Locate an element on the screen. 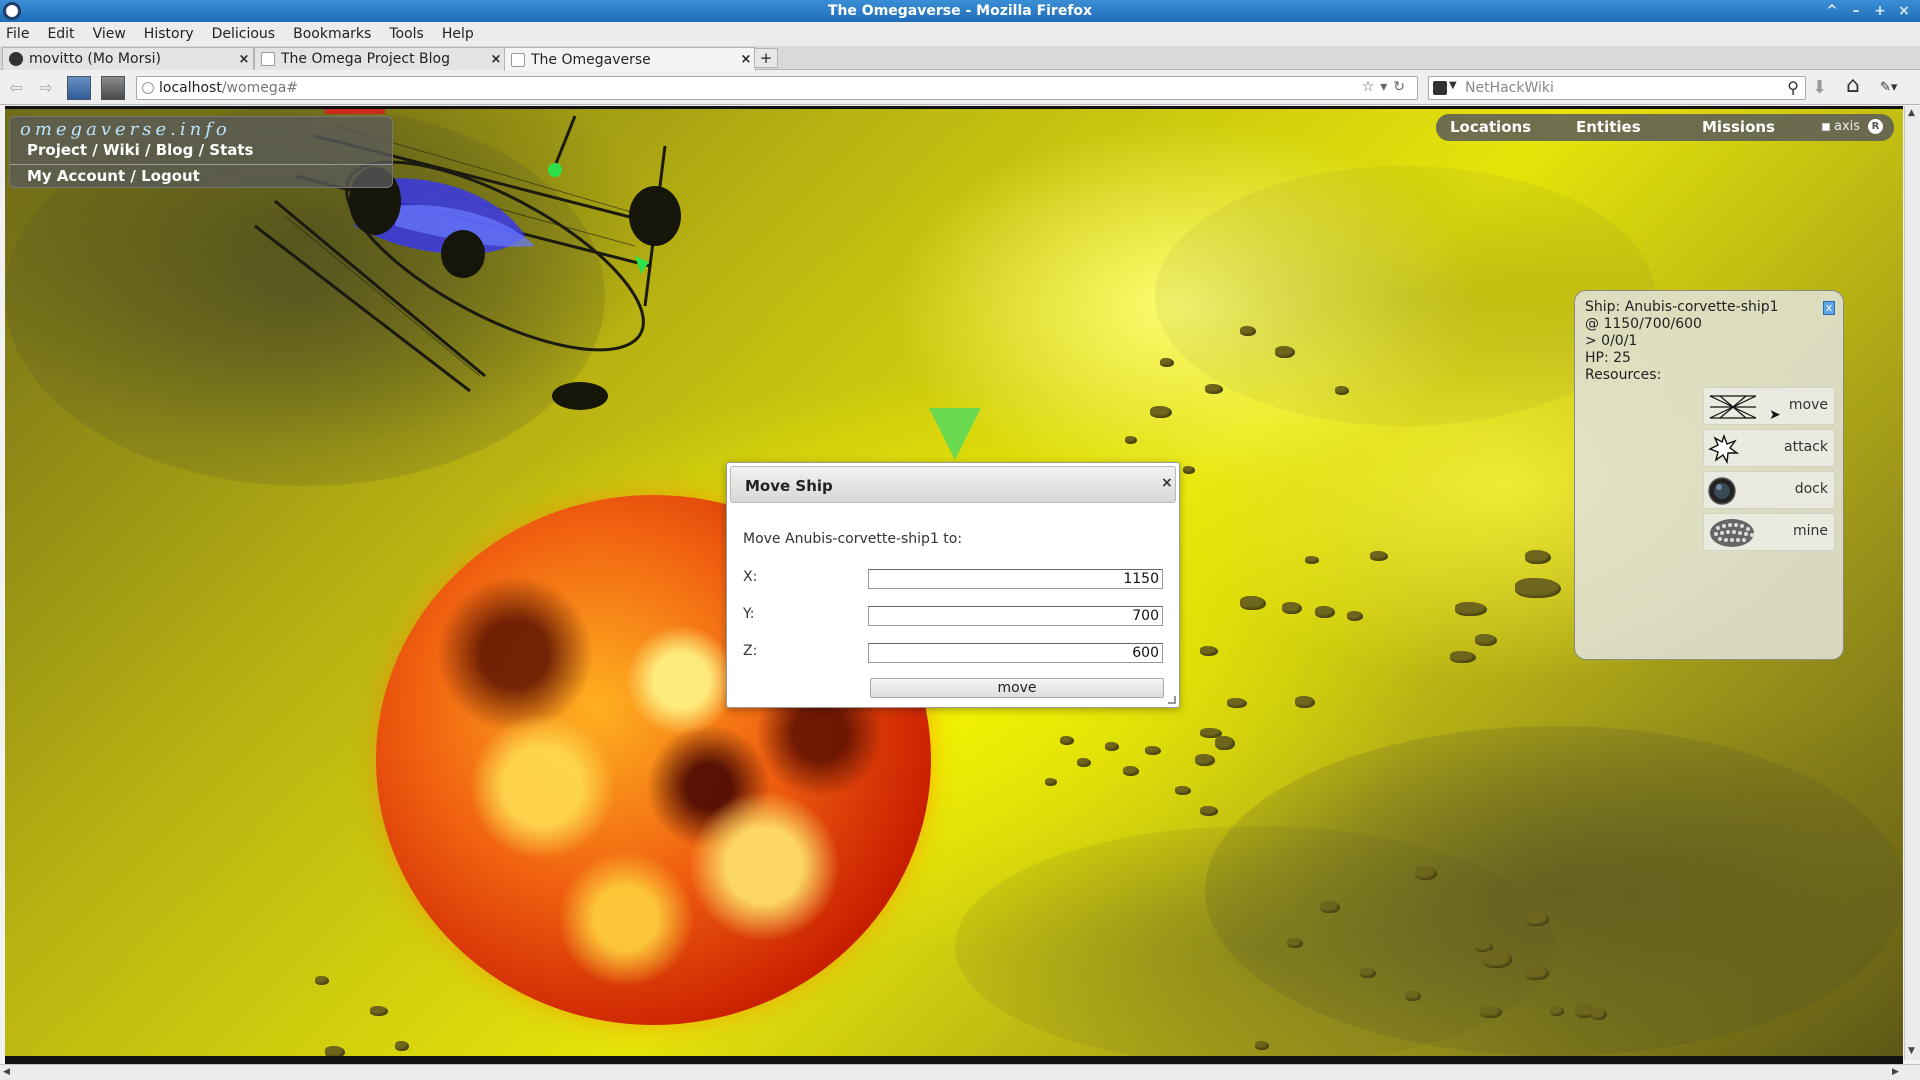  dialog-header: Move Ship × is located at coordinates (953, 484).